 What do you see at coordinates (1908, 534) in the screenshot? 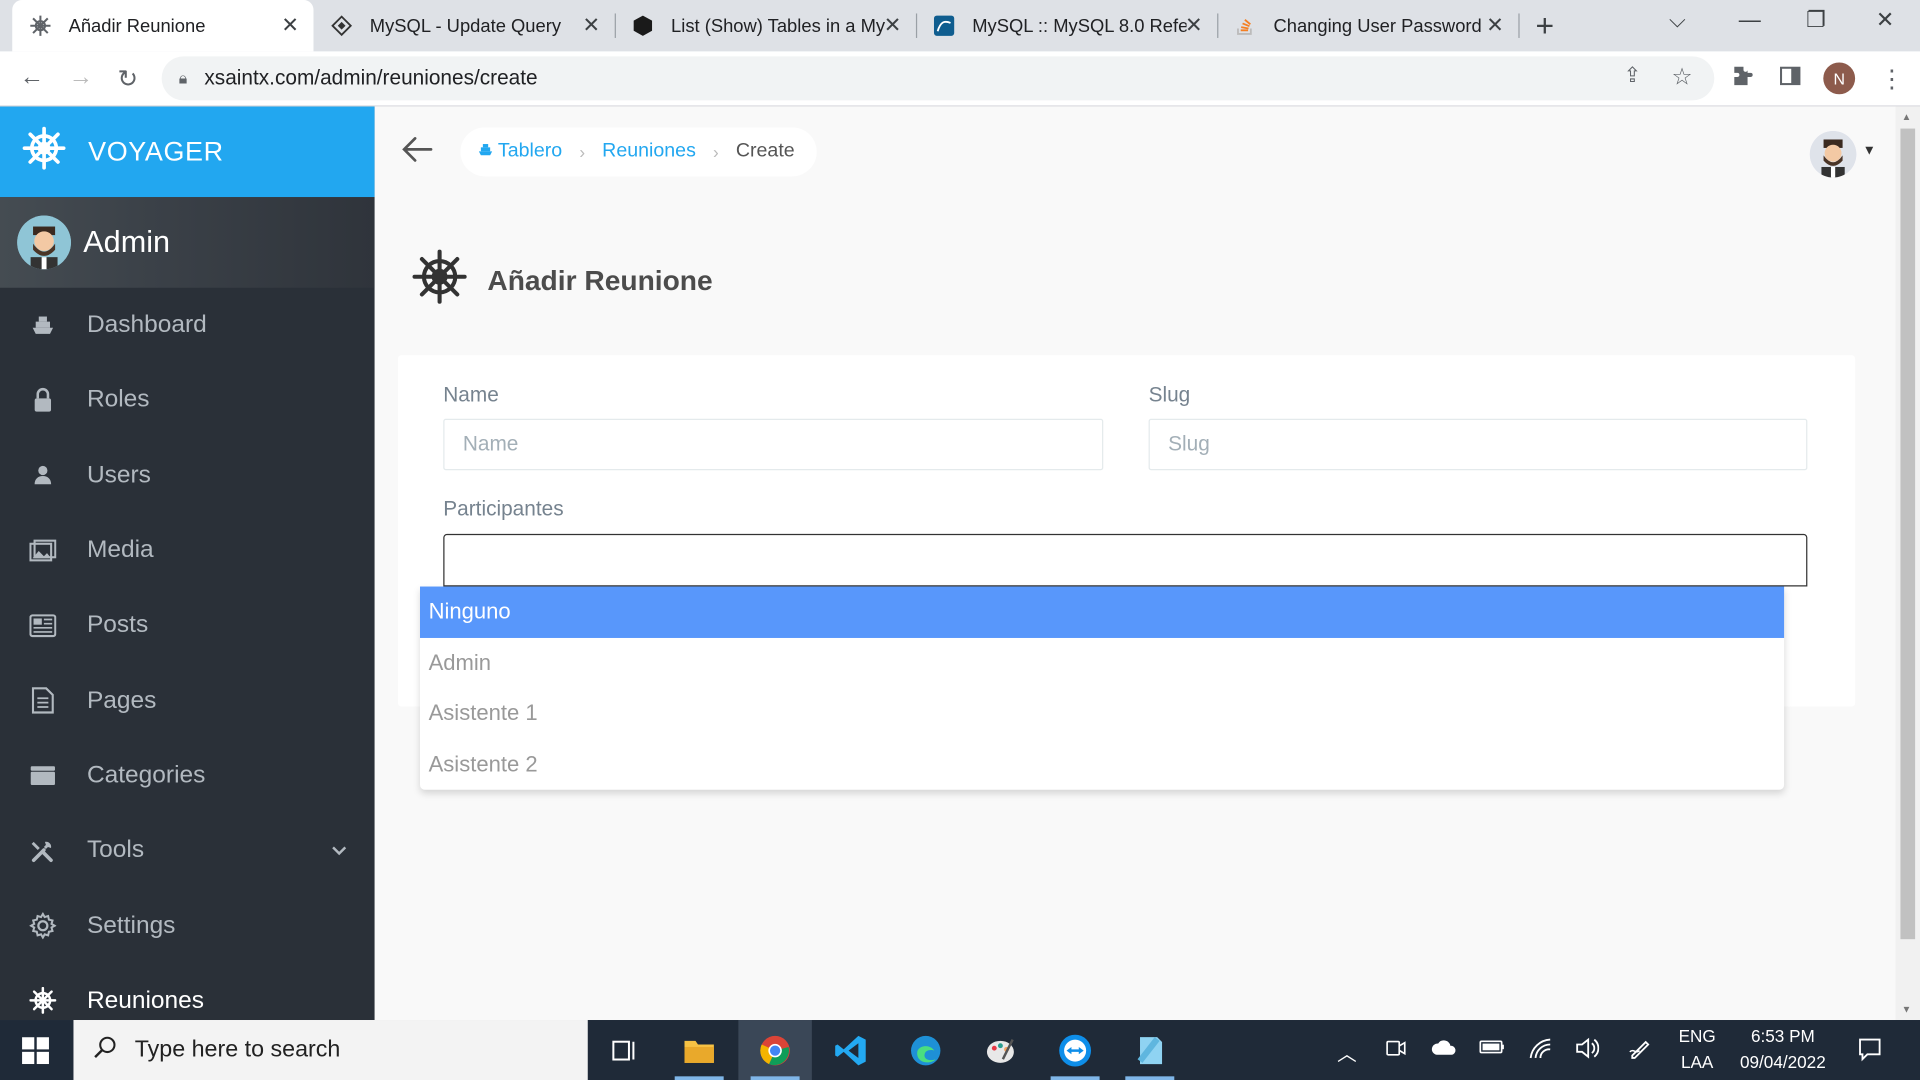
I see `scrollbar-thumb` at bounding box center [1908, 534].